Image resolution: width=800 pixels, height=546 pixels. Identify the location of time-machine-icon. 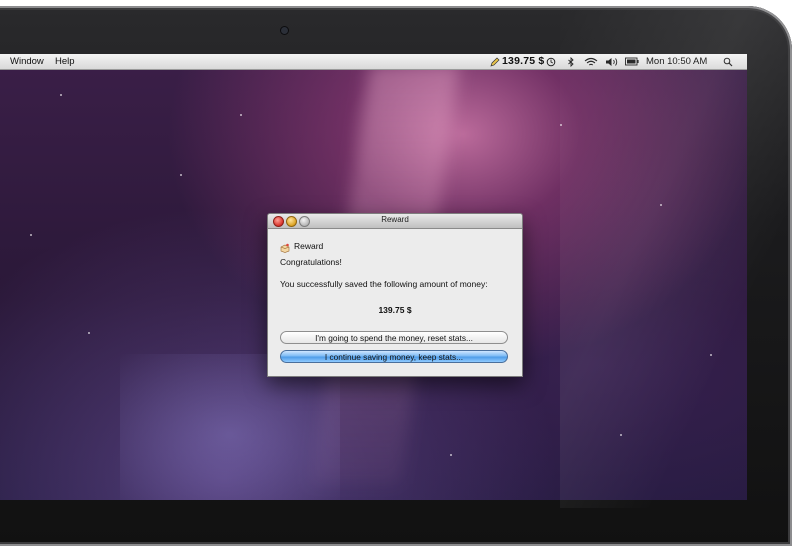
(551, 61).